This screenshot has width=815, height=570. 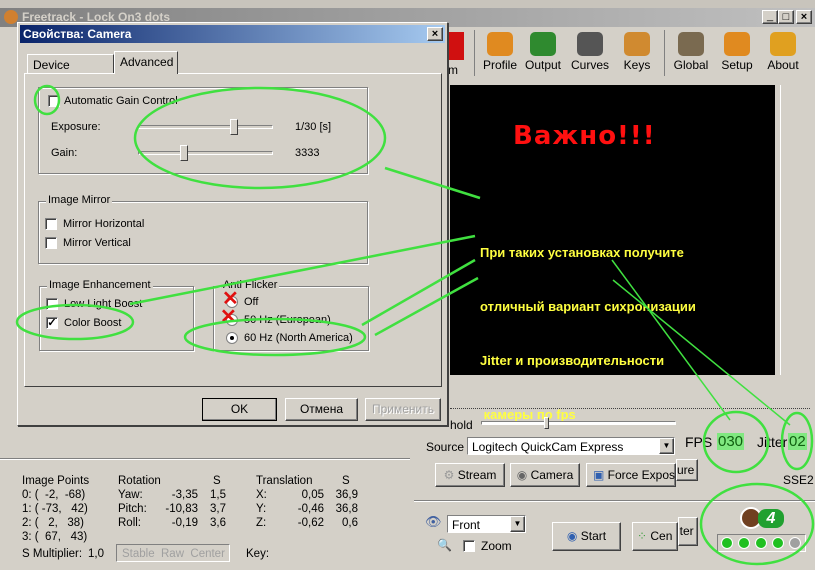 What do you see at coordinates (757, 524) in the screenshot?
I see `annotation-ellipse-leds` at bounding box center [757, 524].